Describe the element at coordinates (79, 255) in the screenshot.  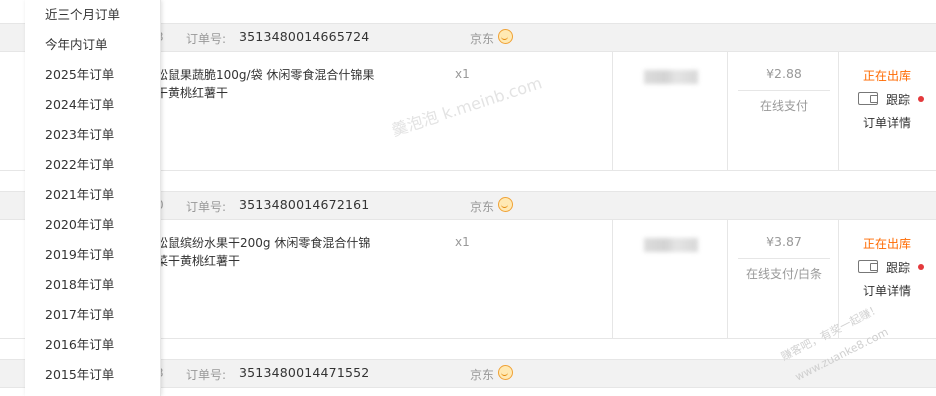
I see `dropdown-item-2019: 2019年订单` at that location.